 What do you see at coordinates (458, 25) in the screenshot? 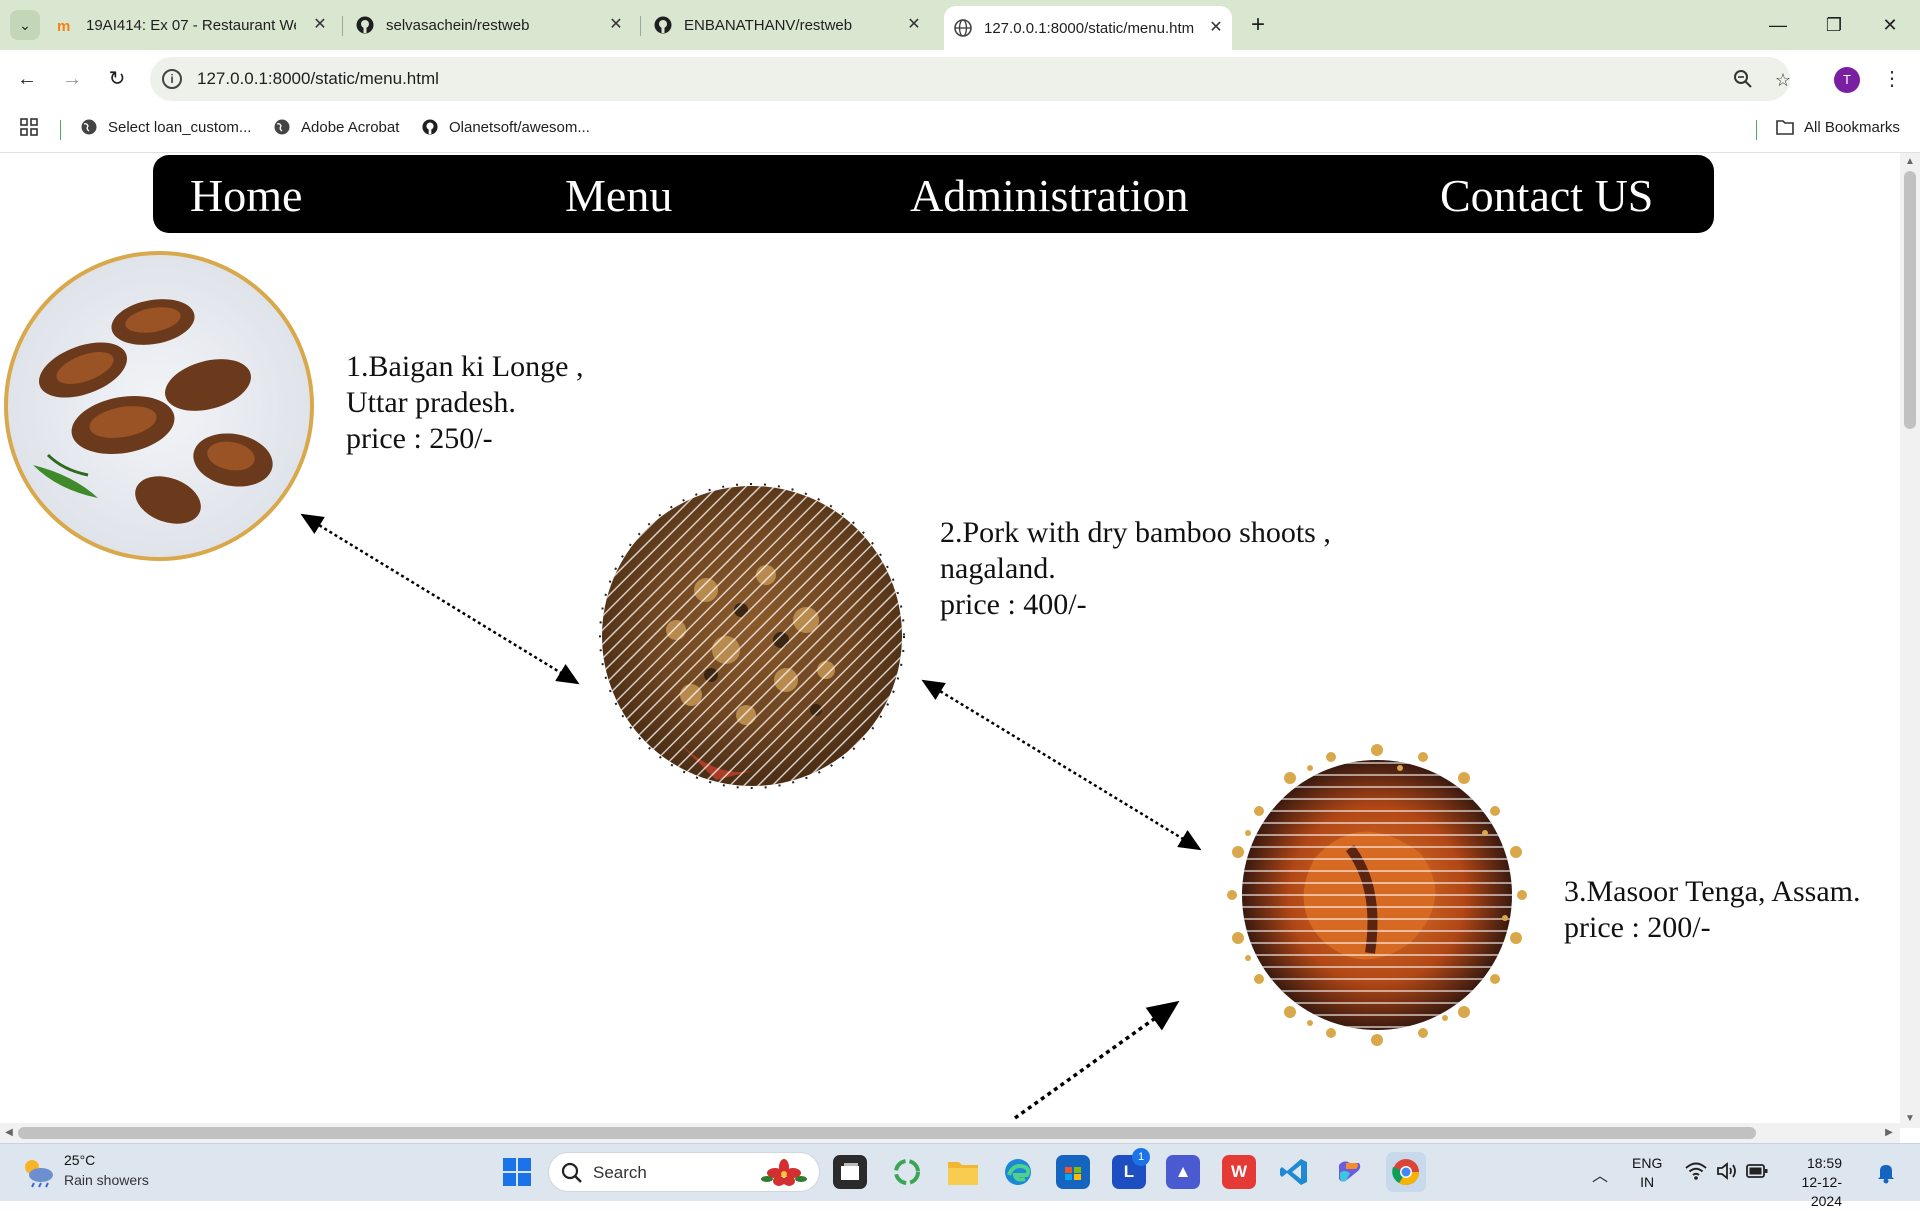
I see `tab-title: selvasachein/restweb` at bounding box center [458, 25].